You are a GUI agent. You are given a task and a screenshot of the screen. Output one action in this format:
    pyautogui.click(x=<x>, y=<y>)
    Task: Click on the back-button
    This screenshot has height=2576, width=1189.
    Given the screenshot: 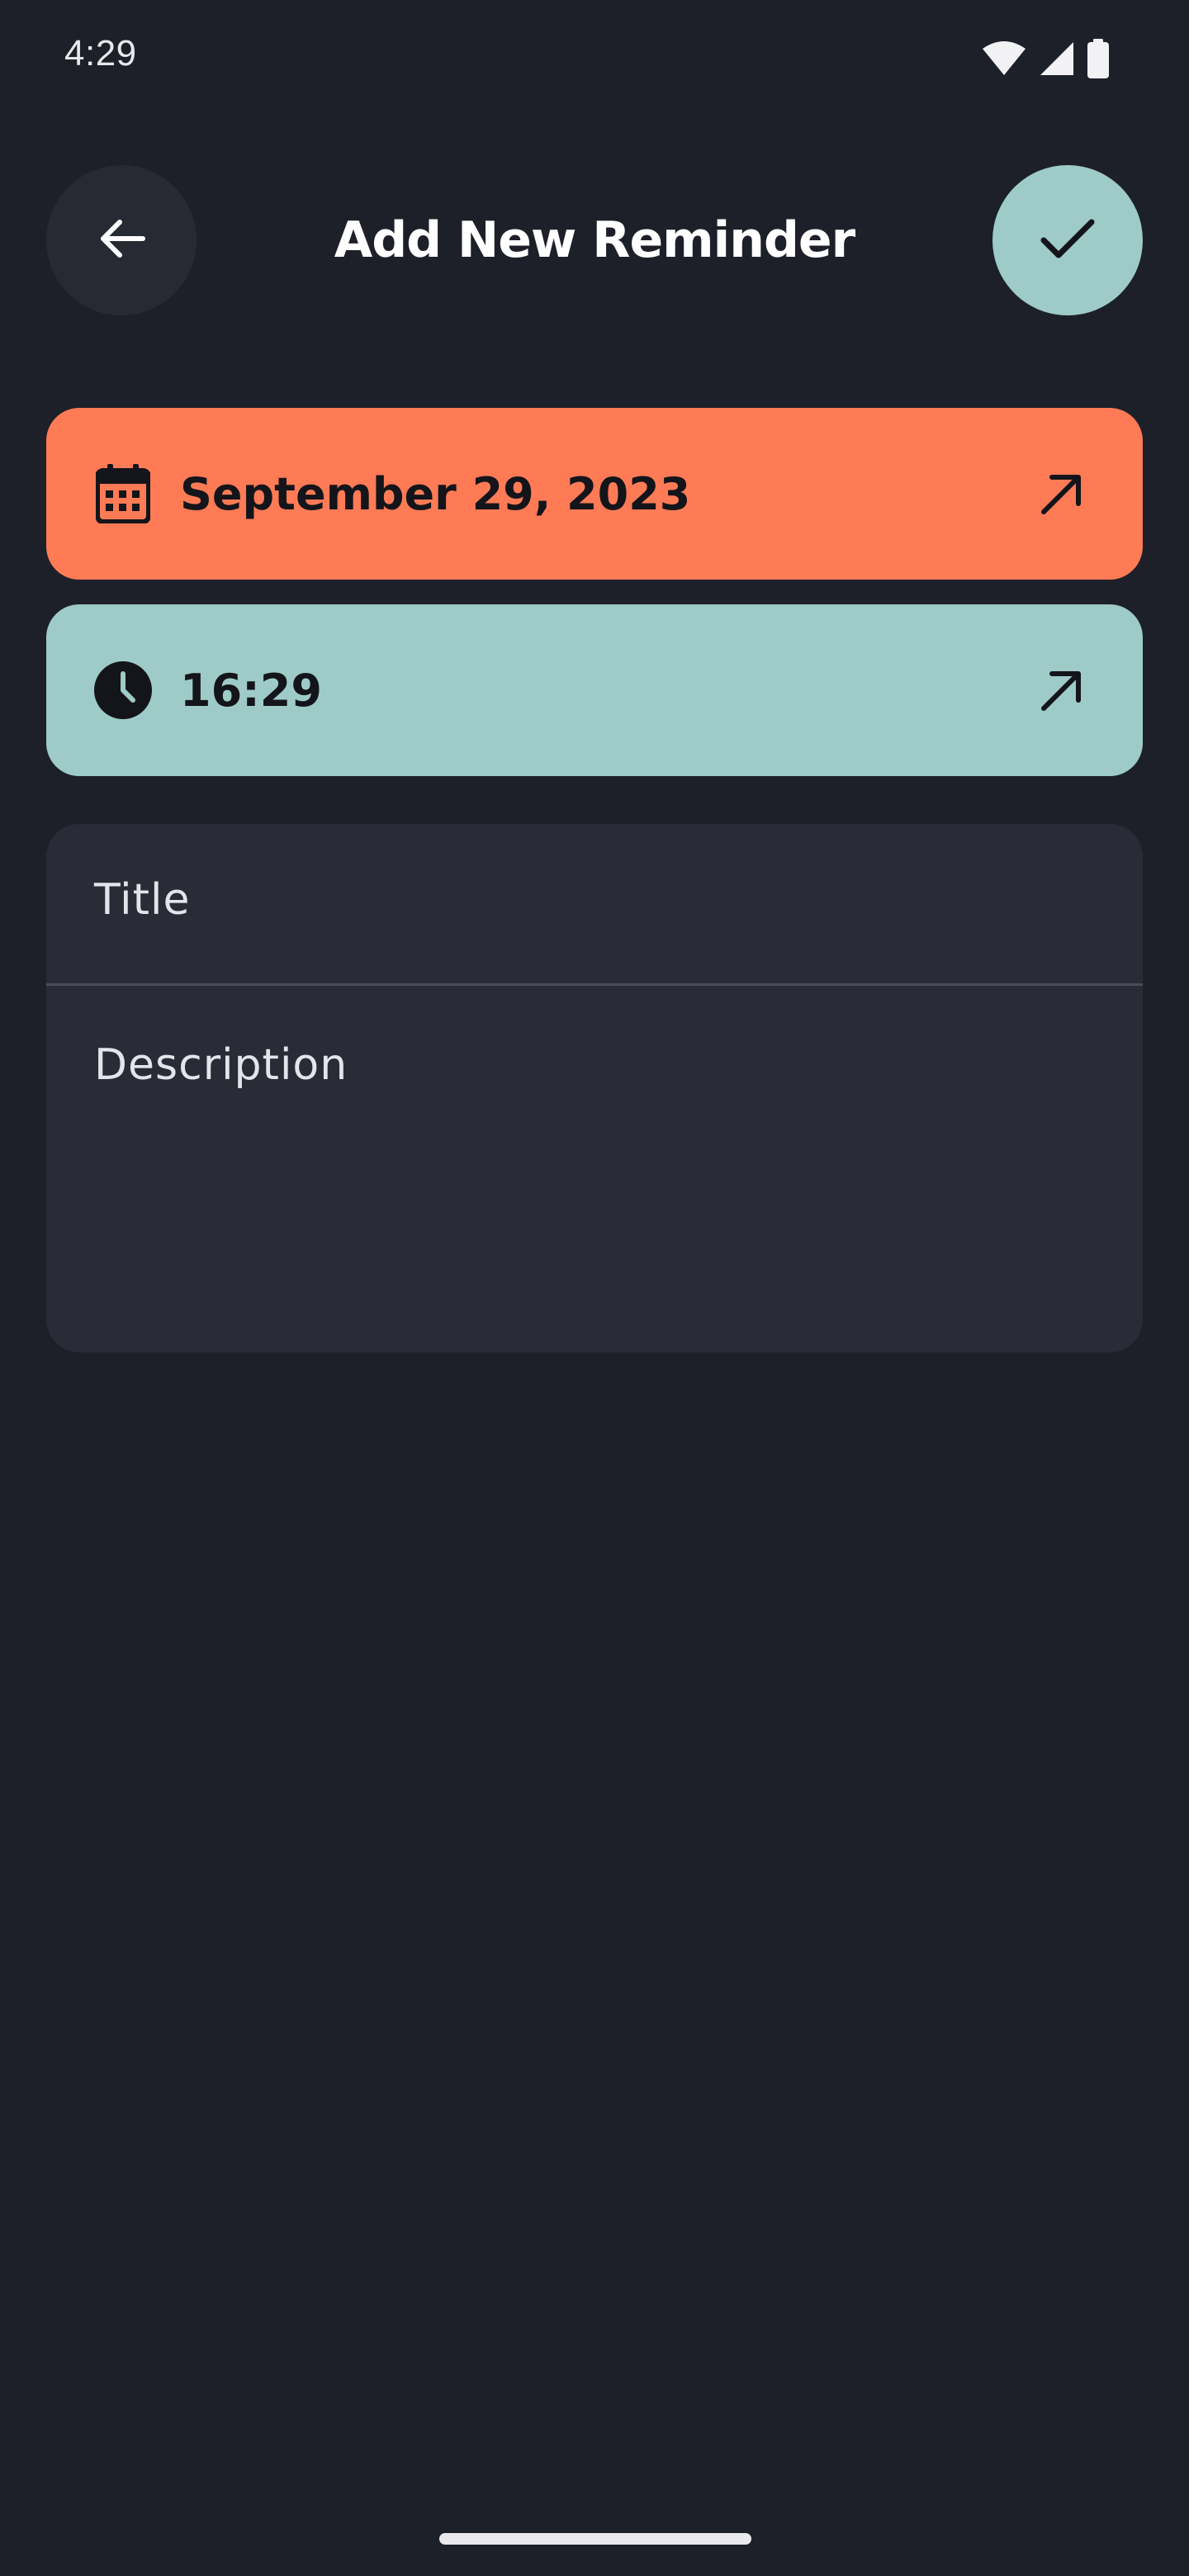 What is the action you would take?
    pyautogui.click(x=121, y=240)
    